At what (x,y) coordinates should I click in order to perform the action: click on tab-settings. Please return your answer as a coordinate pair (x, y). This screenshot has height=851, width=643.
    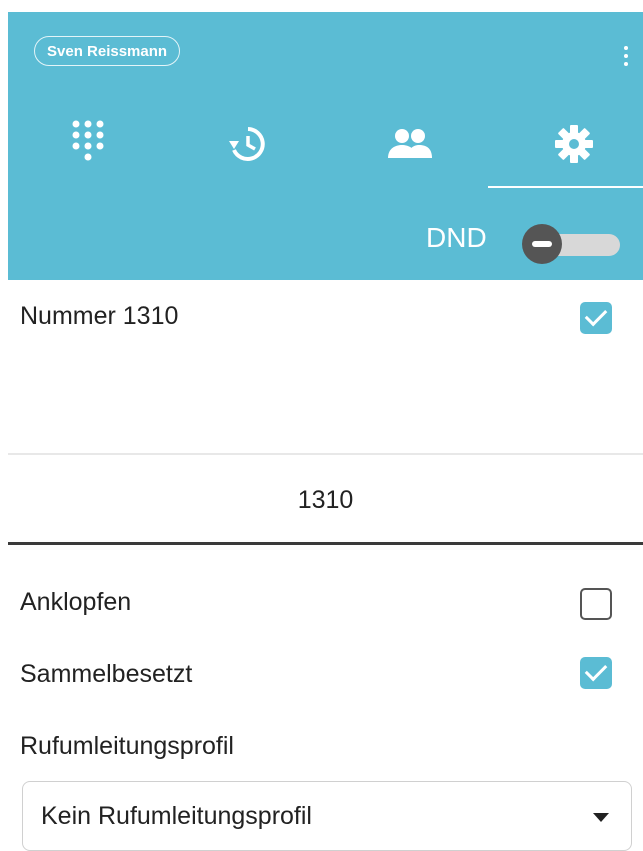
    Looking at the image, I should click on (574, 144).